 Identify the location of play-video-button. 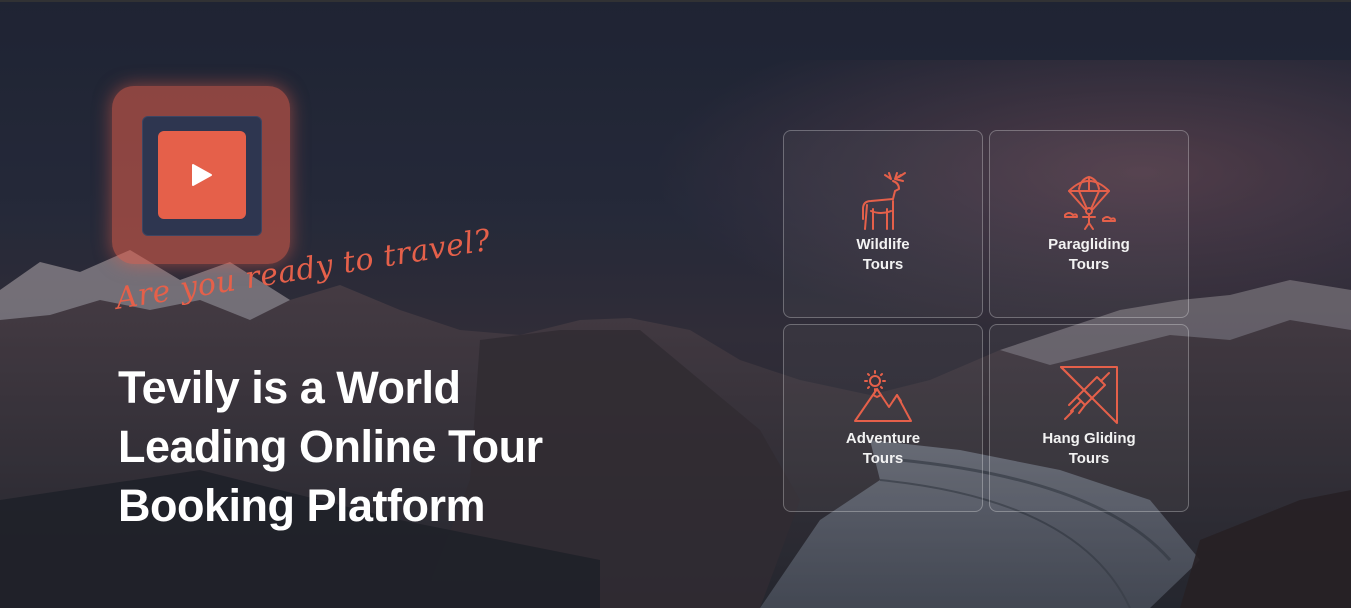
(202, 175).